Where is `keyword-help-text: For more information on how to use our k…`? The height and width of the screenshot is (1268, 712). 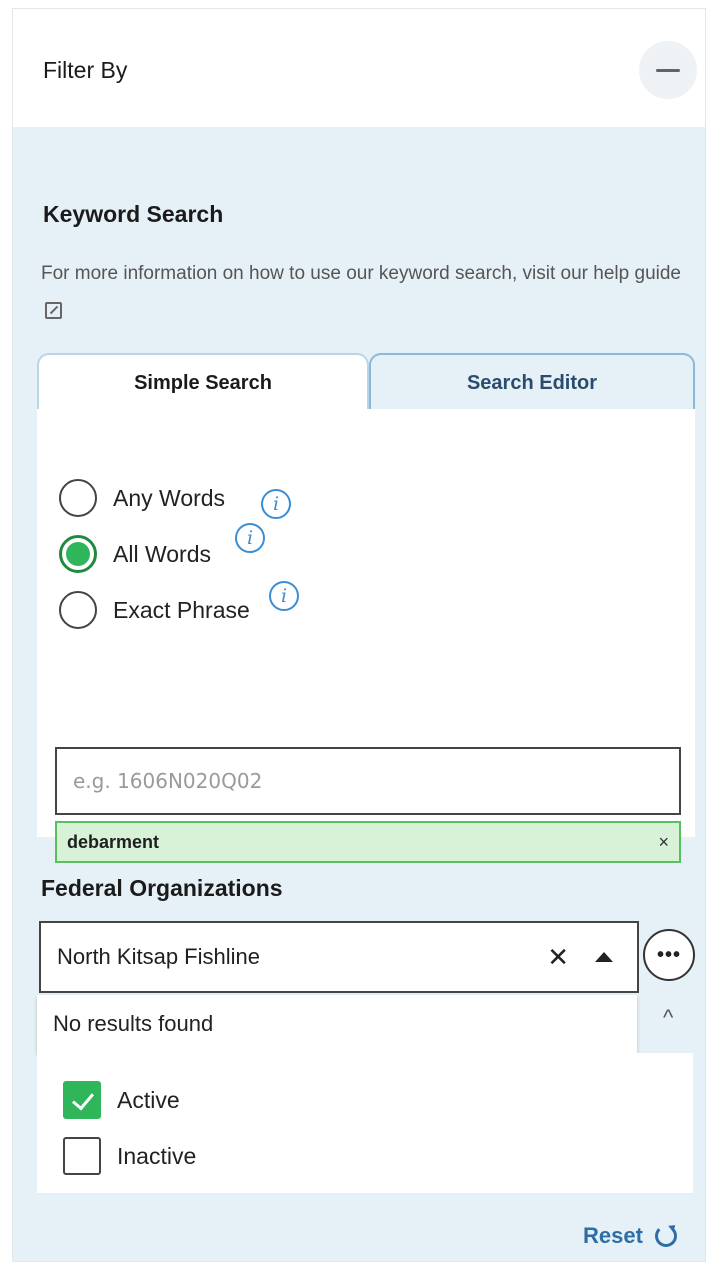
keyword-help-text: For more information on how to use our k… is located at coordinates (371, 293).